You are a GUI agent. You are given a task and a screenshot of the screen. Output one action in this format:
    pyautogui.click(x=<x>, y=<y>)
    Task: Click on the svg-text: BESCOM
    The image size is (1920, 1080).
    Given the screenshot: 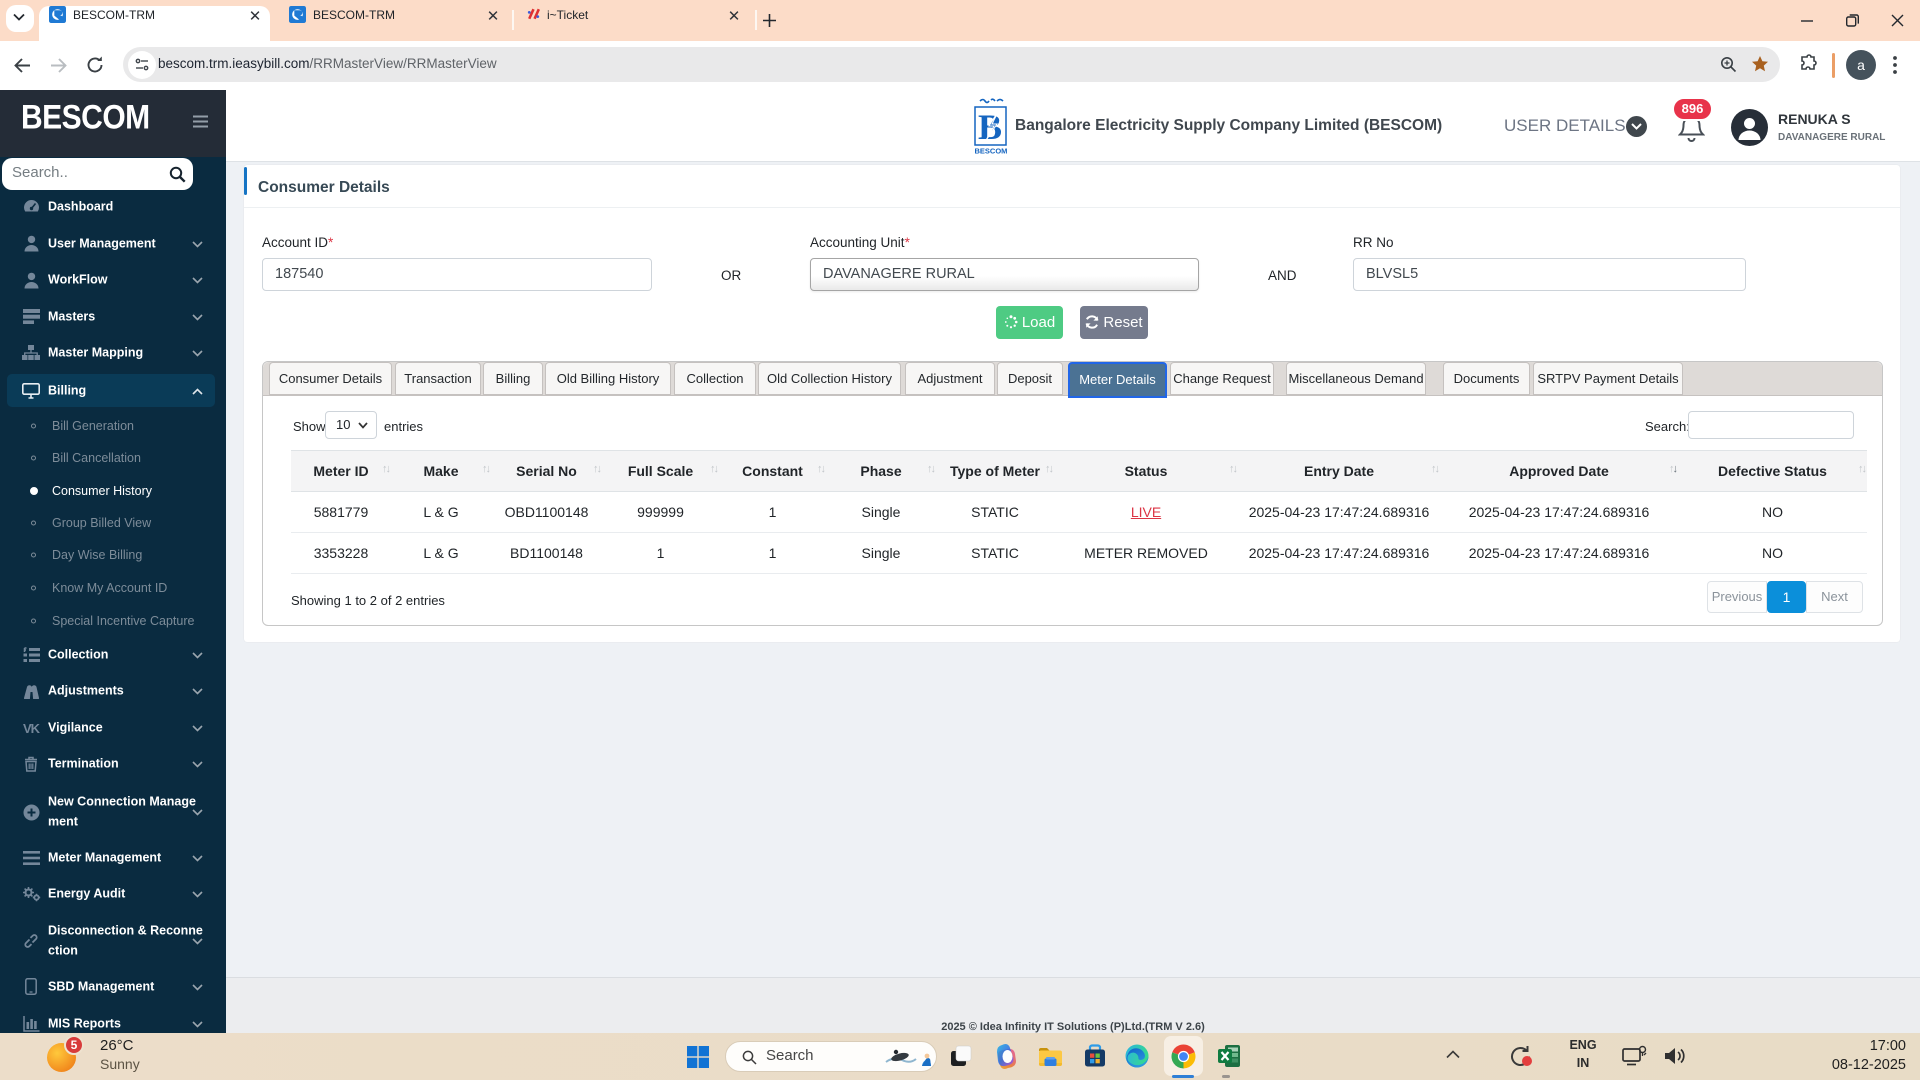 What is the action you would take?
    pyautogui.click(x=991, y=151)
    